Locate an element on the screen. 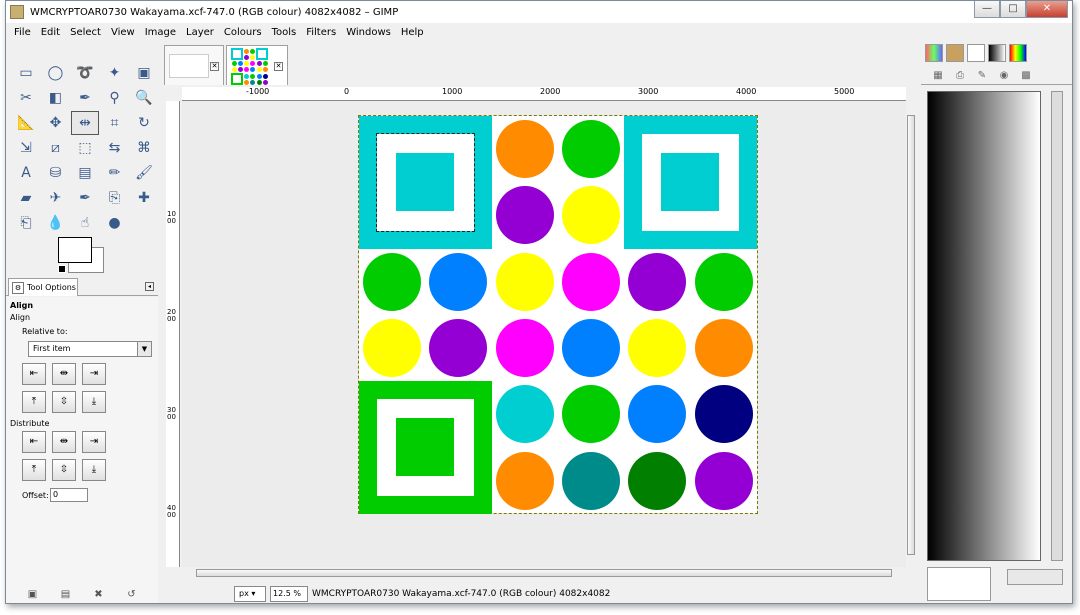 The height and width of the screenshot is (615, 1080). edit-gradient-button is located at coordinates (1035, 577).